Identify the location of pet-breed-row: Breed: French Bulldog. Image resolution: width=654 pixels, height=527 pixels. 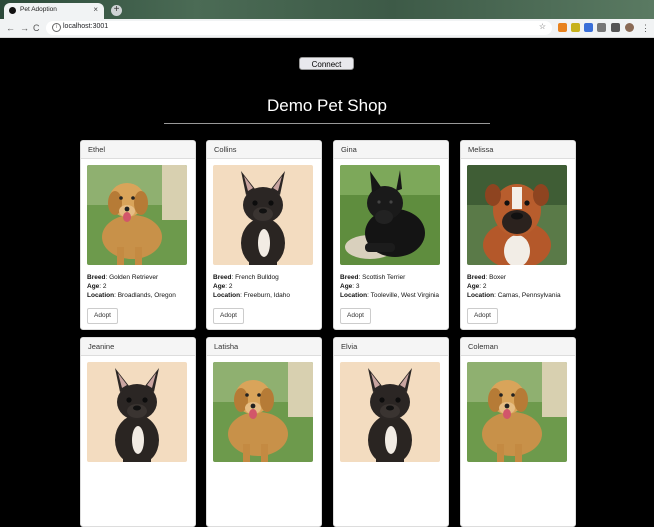
(246, 277).